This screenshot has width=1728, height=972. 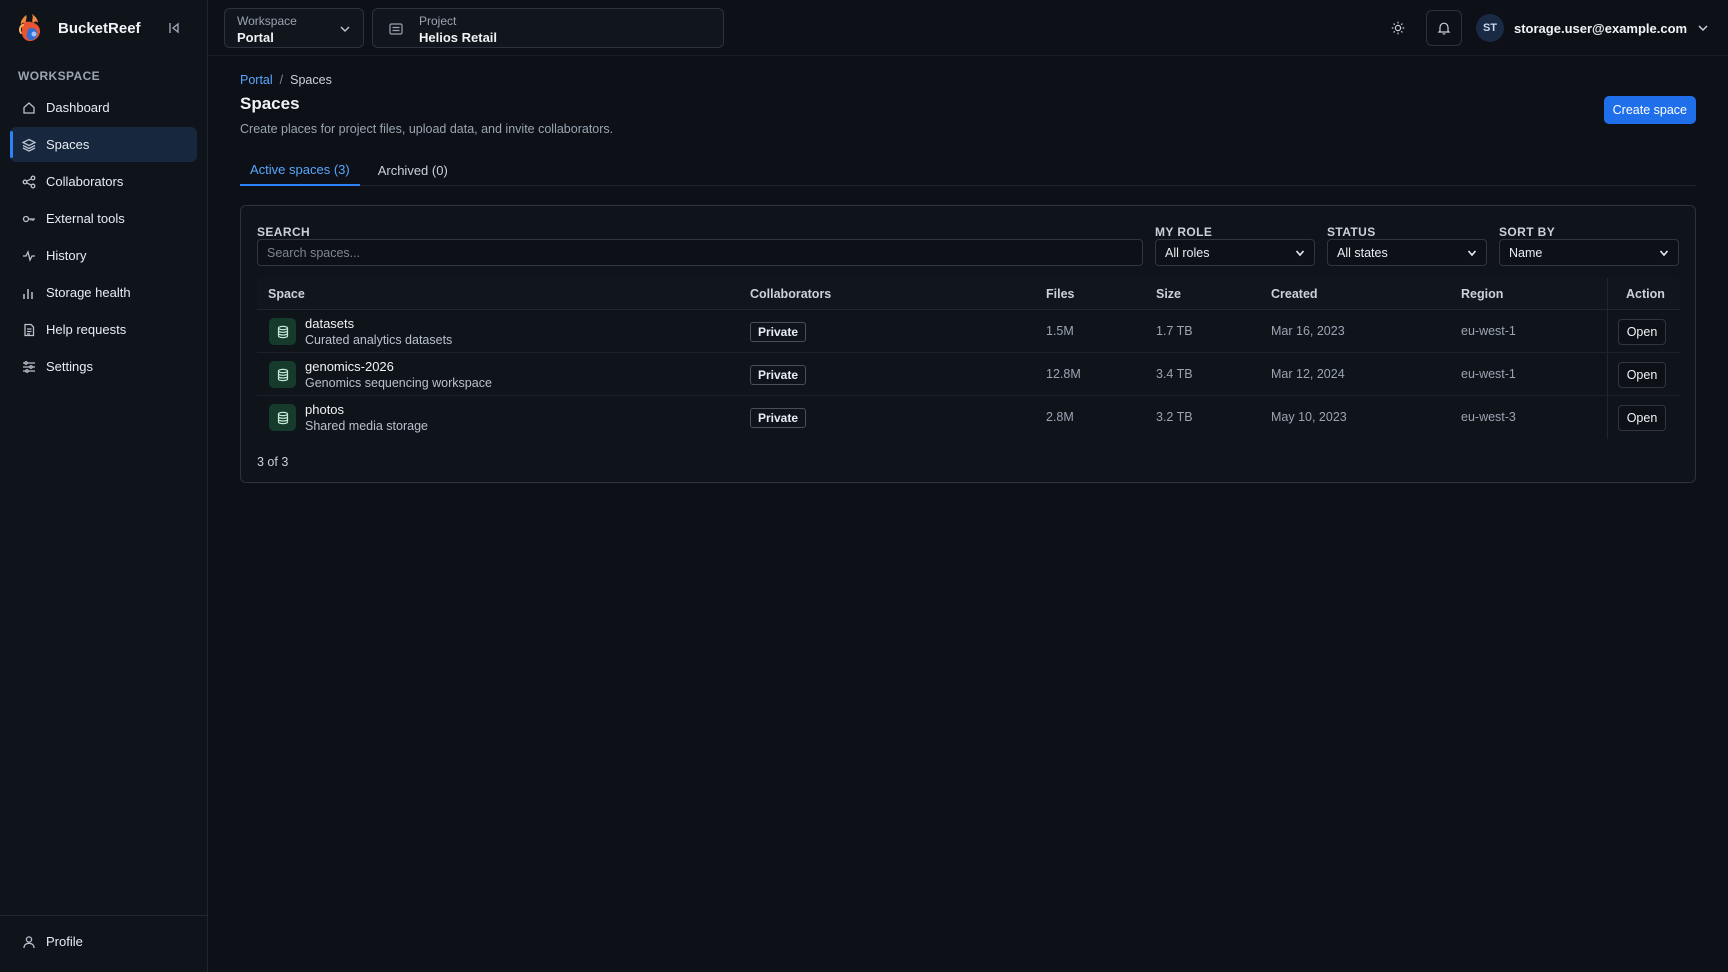 What do you see at coordinates (85, 181) in the screenshot?
I see `sidebar-item-label: Collaborators` at bounding box center [85, 181].